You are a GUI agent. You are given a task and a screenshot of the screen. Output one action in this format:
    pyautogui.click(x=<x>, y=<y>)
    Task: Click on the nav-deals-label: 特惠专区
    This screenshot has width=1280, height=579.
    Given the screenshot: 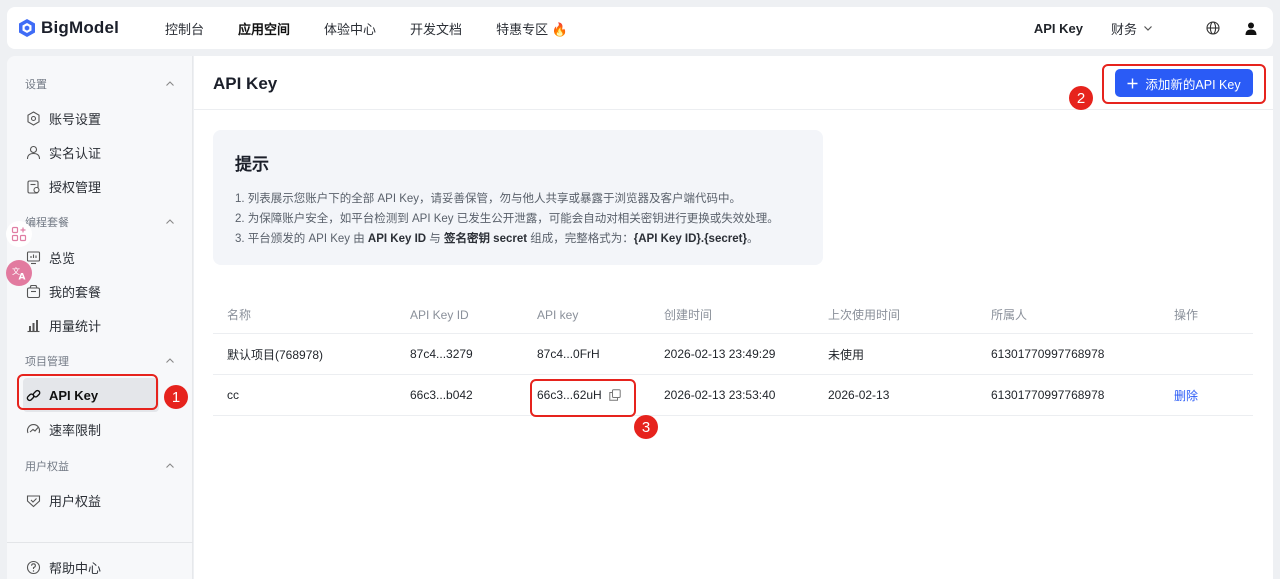 What is the action you would take?
    pyautogui.click(x=522, y=29)
    